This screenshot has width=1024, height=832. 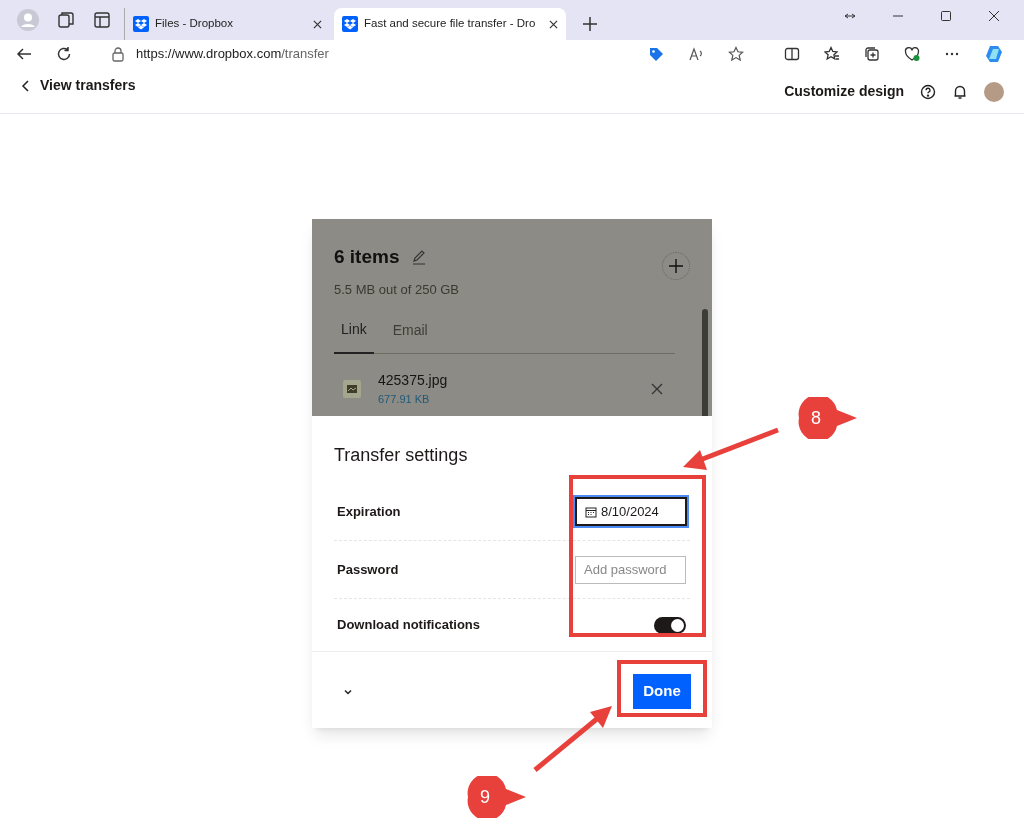 I want to click on help-icon, so click(x=928, y=91).